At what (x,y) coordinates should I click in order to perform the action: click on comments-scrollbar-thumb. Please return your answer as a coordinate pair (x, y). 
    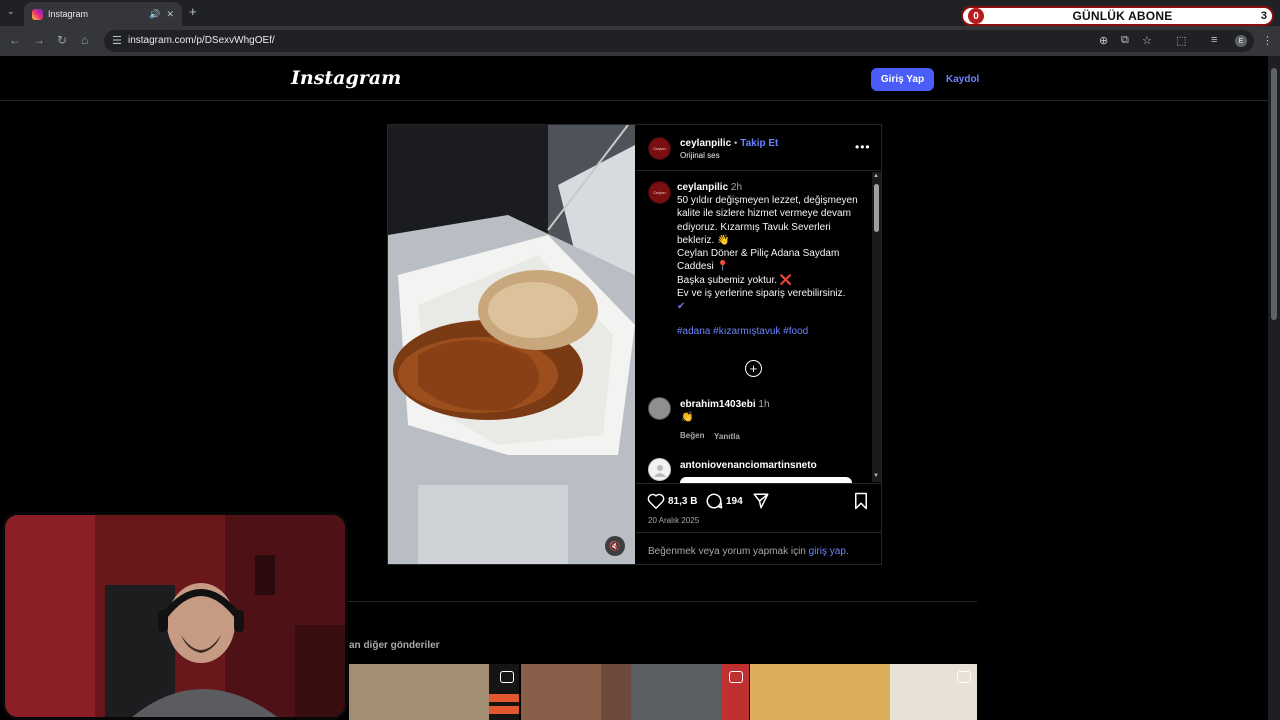
    Looking at the image, I should click on (876, 208).